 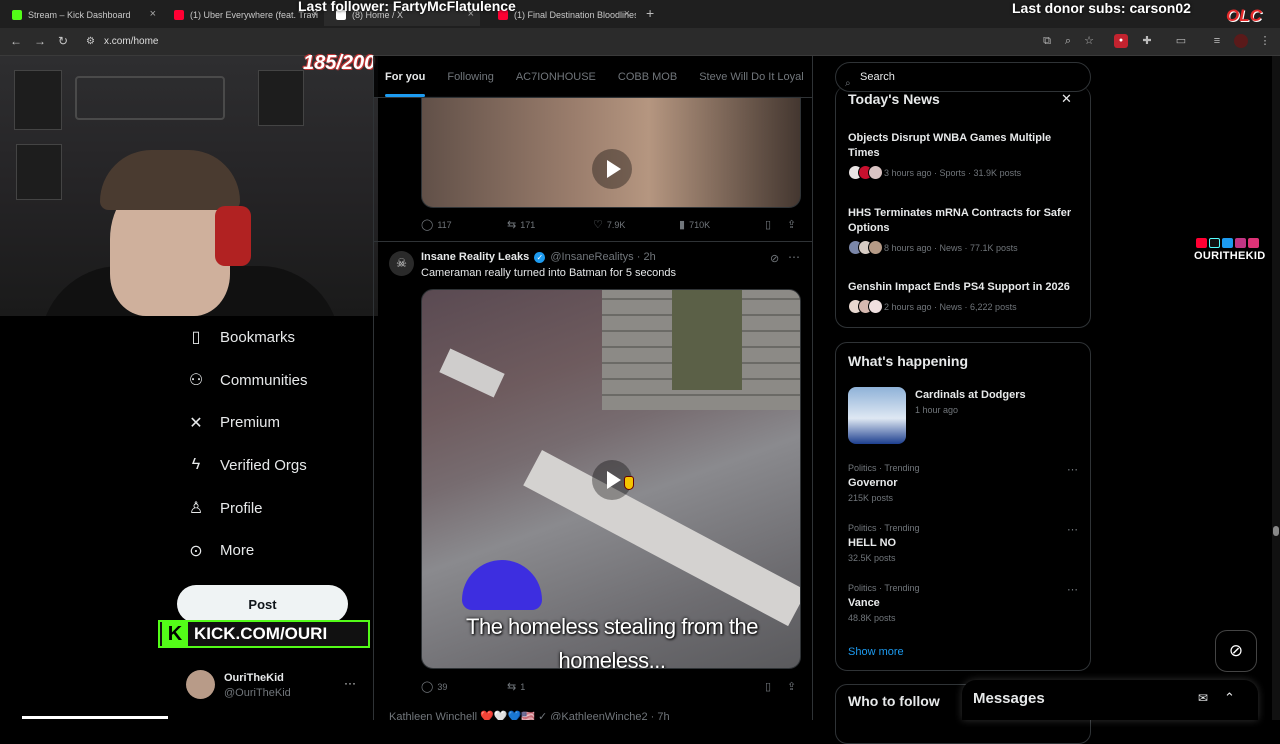 I want to click on kick-logo-icon: K, so click(x=175, y=634).